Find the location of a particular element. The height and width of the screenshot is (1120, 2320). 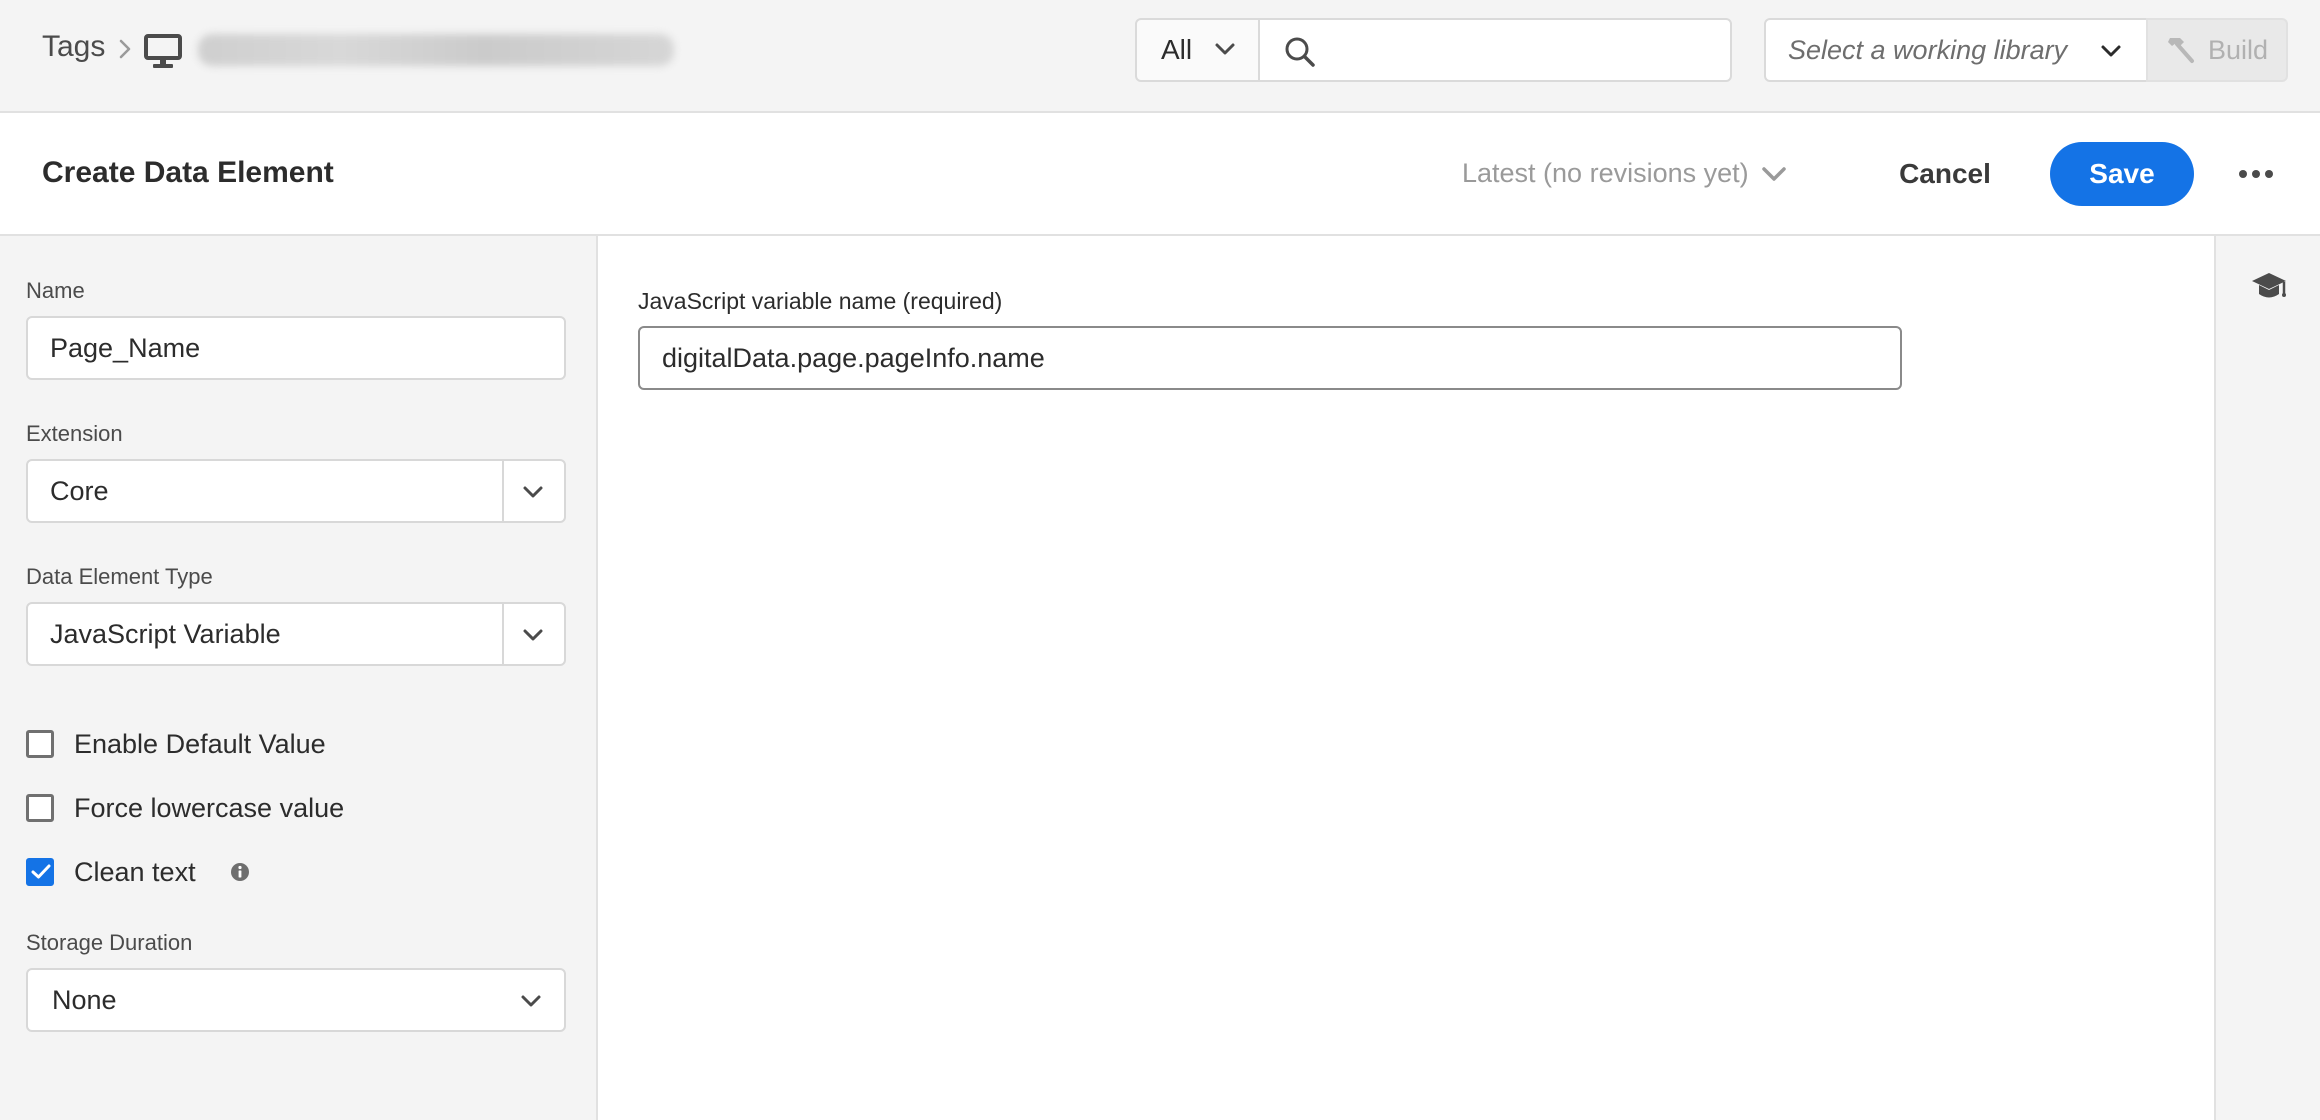

working-library-placeholder: Select a working library is located at coordinates (1928, 49).